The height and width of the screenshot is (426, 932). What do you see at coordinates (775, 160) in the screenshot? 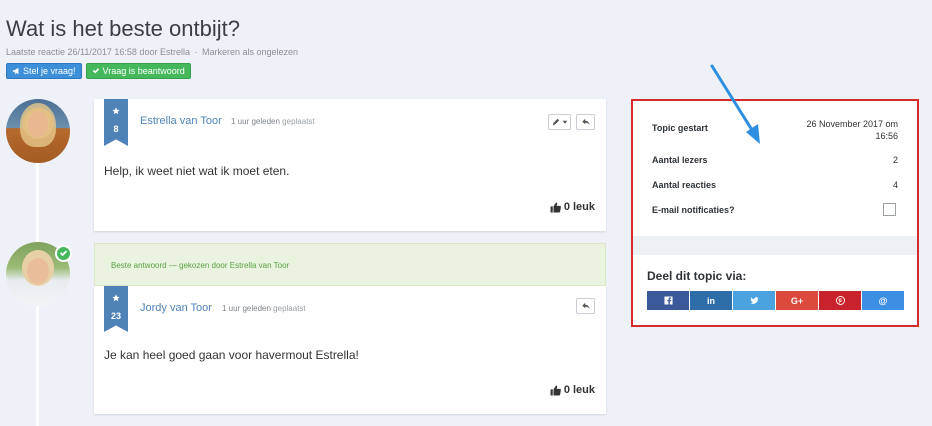
I see `readers-row: Aantal lezers 2` at bounding box center [775, 160].